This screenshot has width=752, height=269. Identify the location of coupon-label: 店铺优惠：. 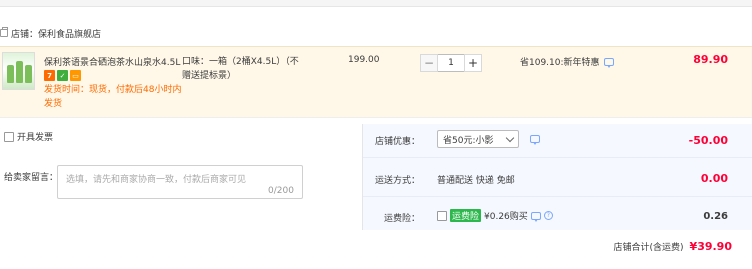
(397, 142).